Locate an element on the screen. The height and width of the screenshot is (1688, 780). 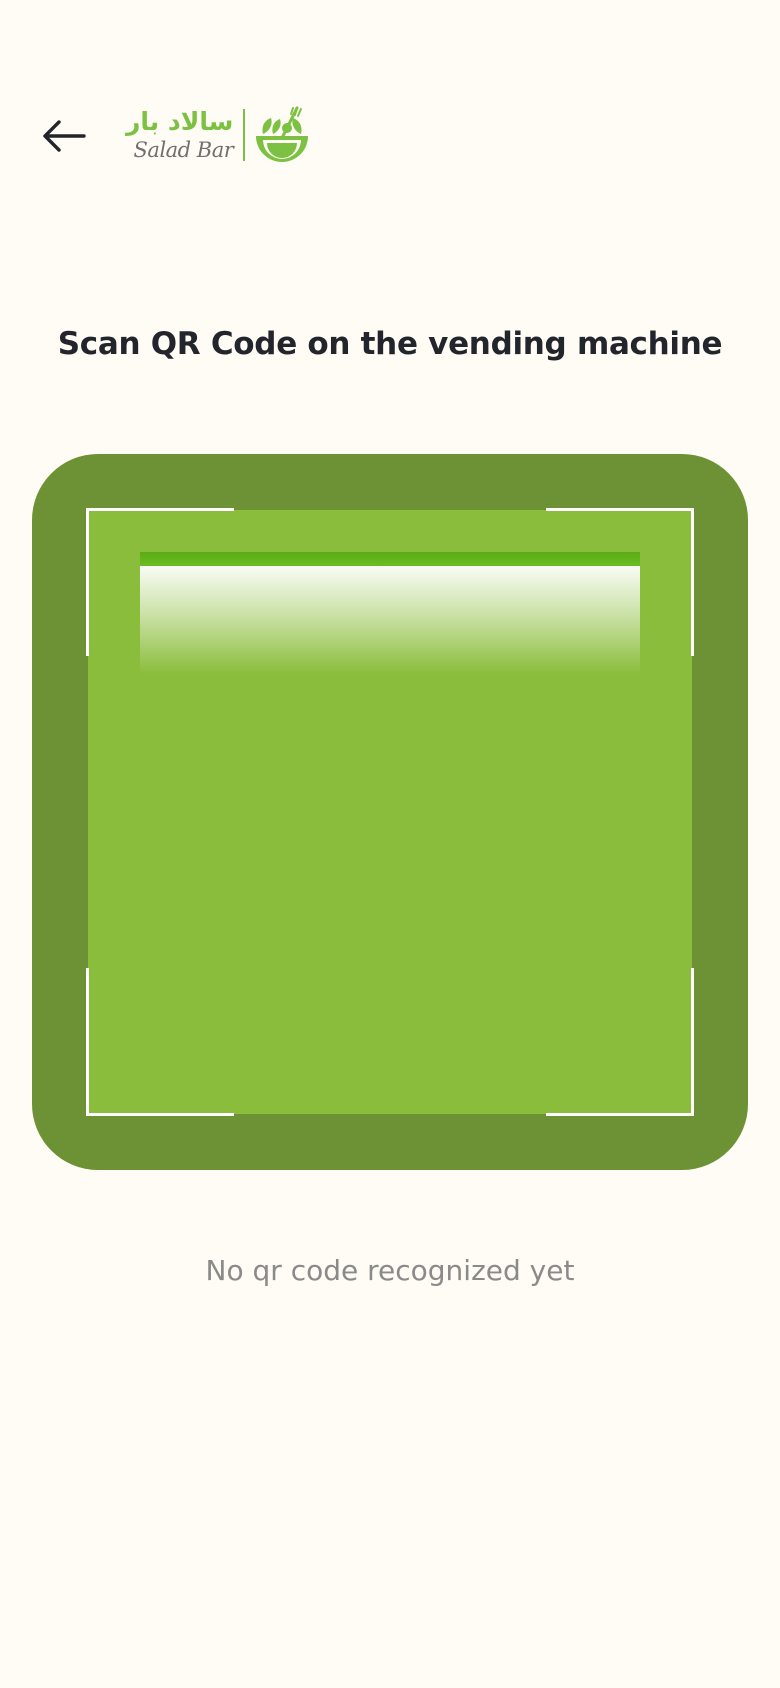
arrow-left-icon is located at coordinates (64, 136).